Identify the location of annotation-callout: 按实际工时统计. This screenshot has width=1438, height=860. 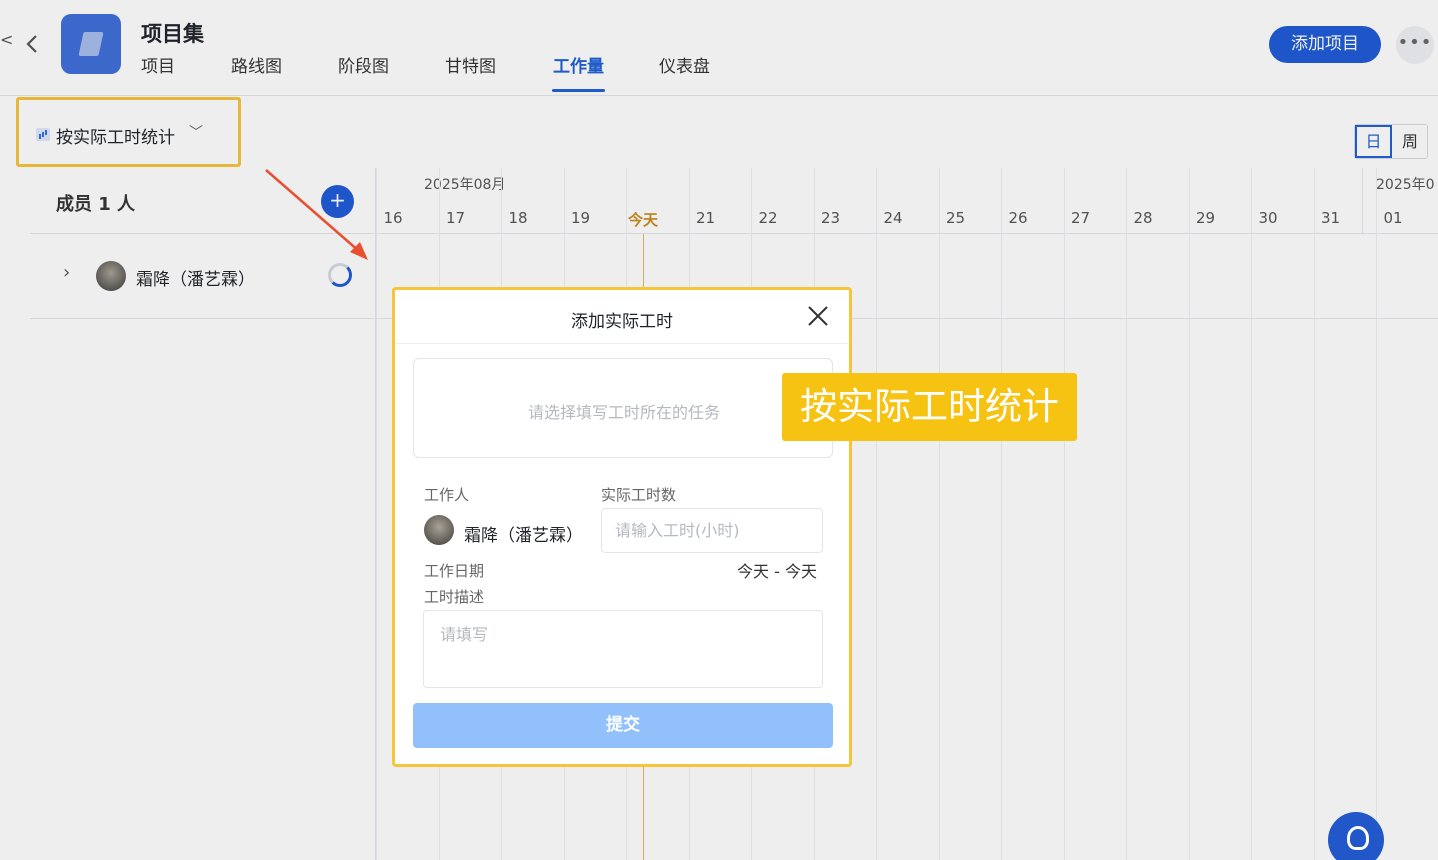
(929, 407).